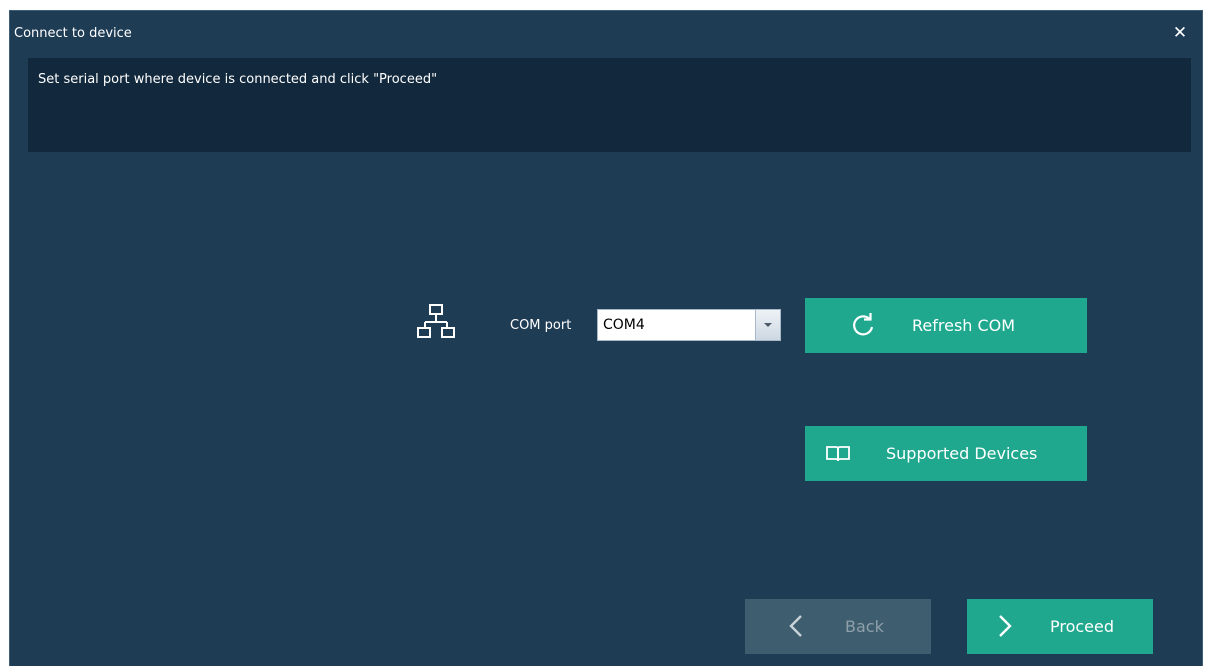  Describe the element at coordinates (436, 321) in the screenshot. I see `network-icon` at that location.